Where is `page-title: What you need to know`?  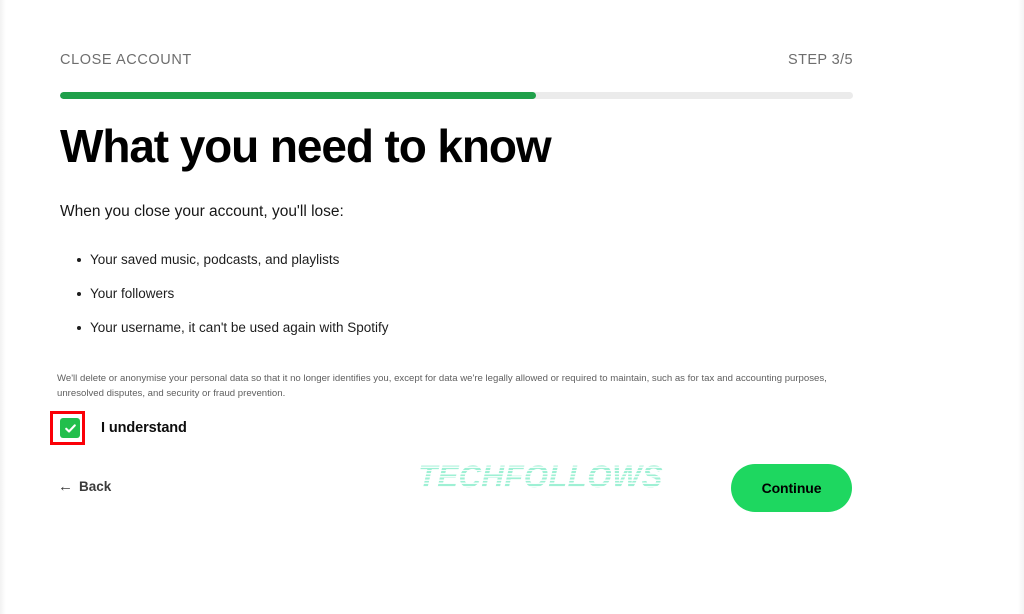
page-title: What you need to know is located at coordinates (306, 146).